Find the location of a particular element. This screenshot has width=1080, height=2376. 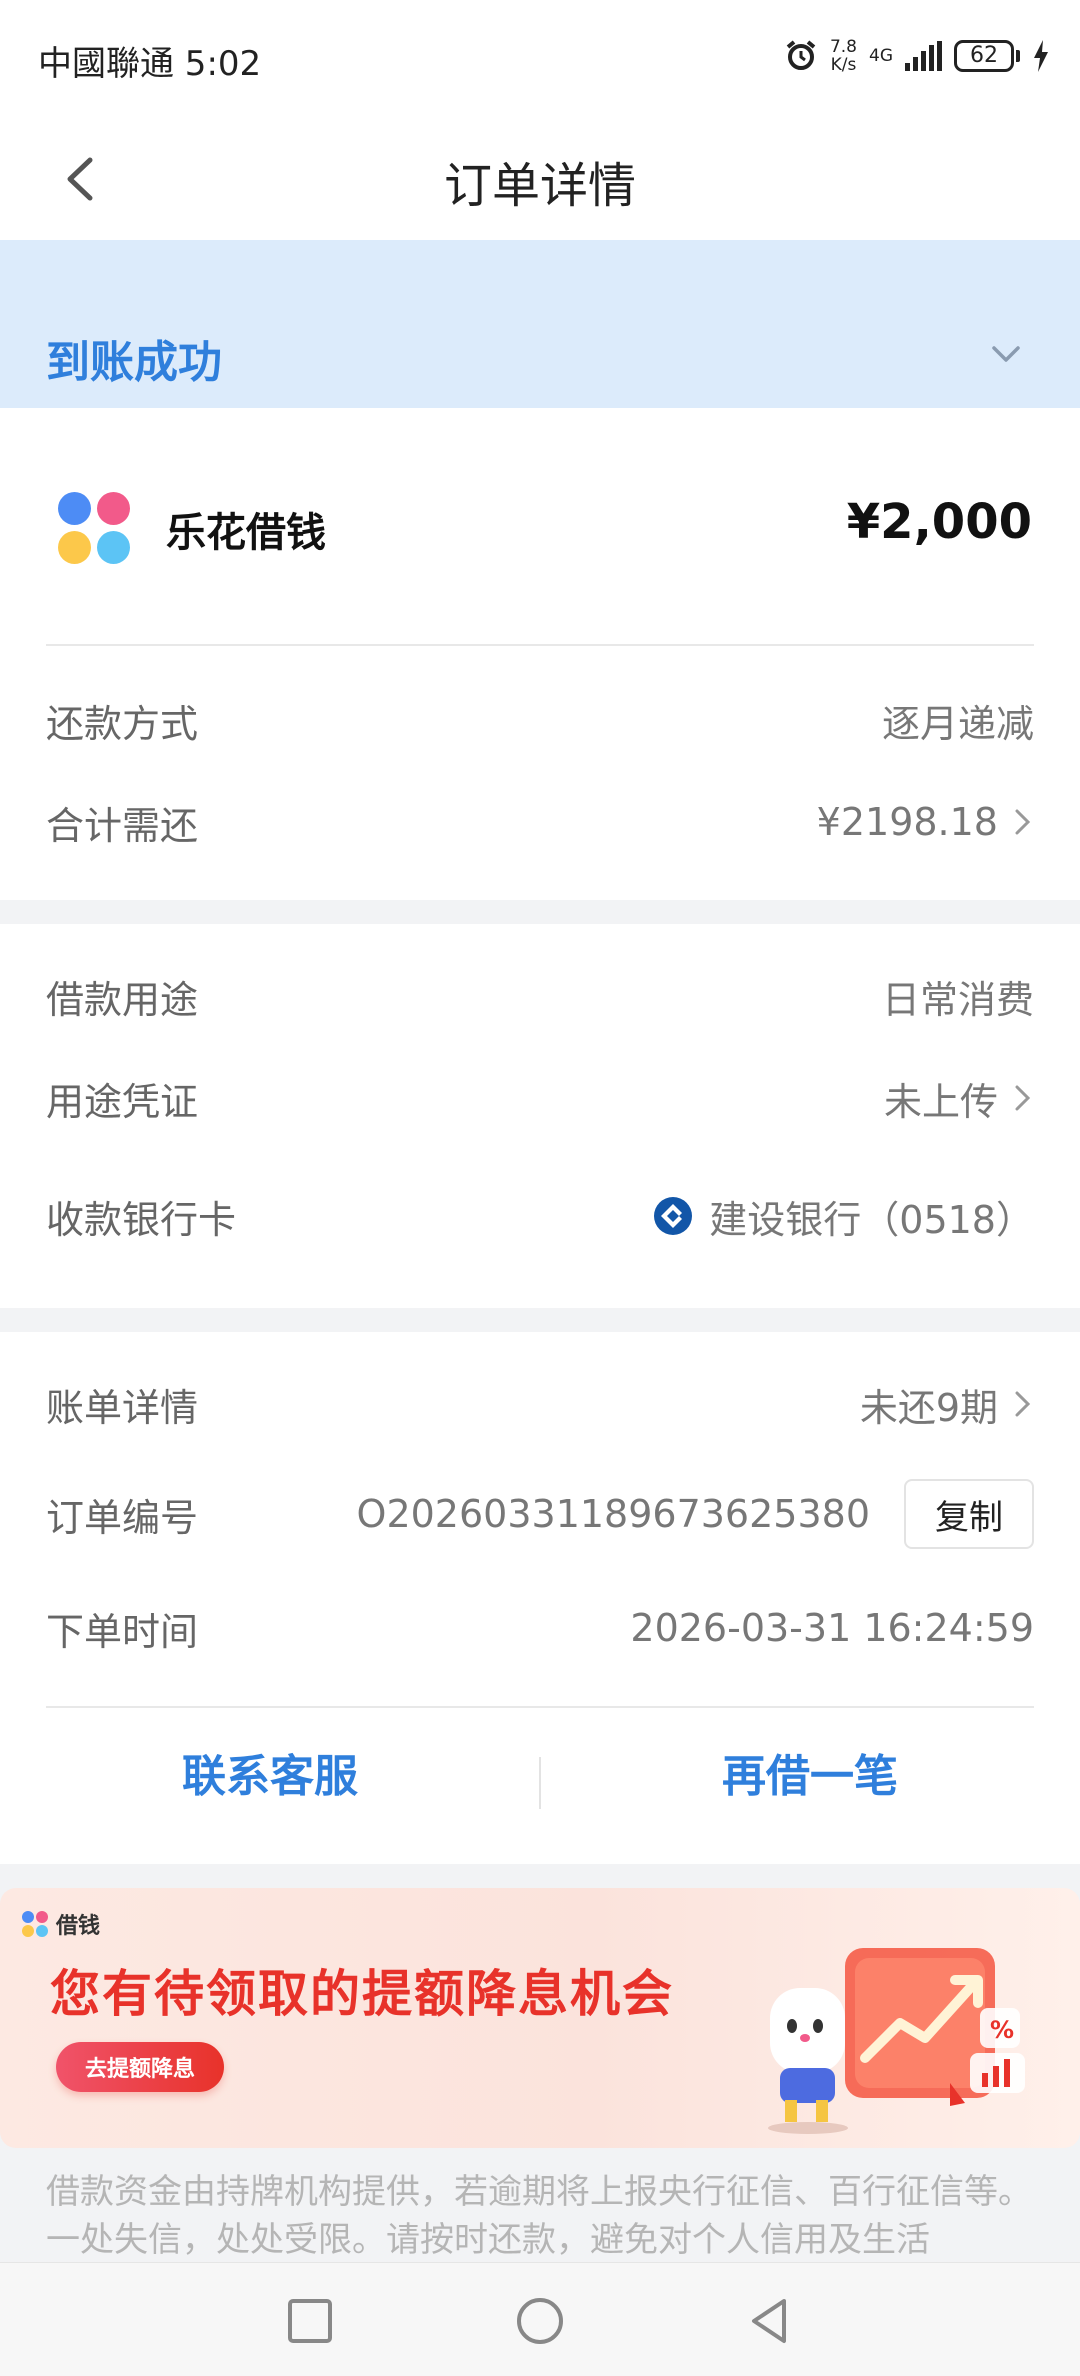

bank-card-label: 收款银行卡 is located at coordinates (141, 1219).